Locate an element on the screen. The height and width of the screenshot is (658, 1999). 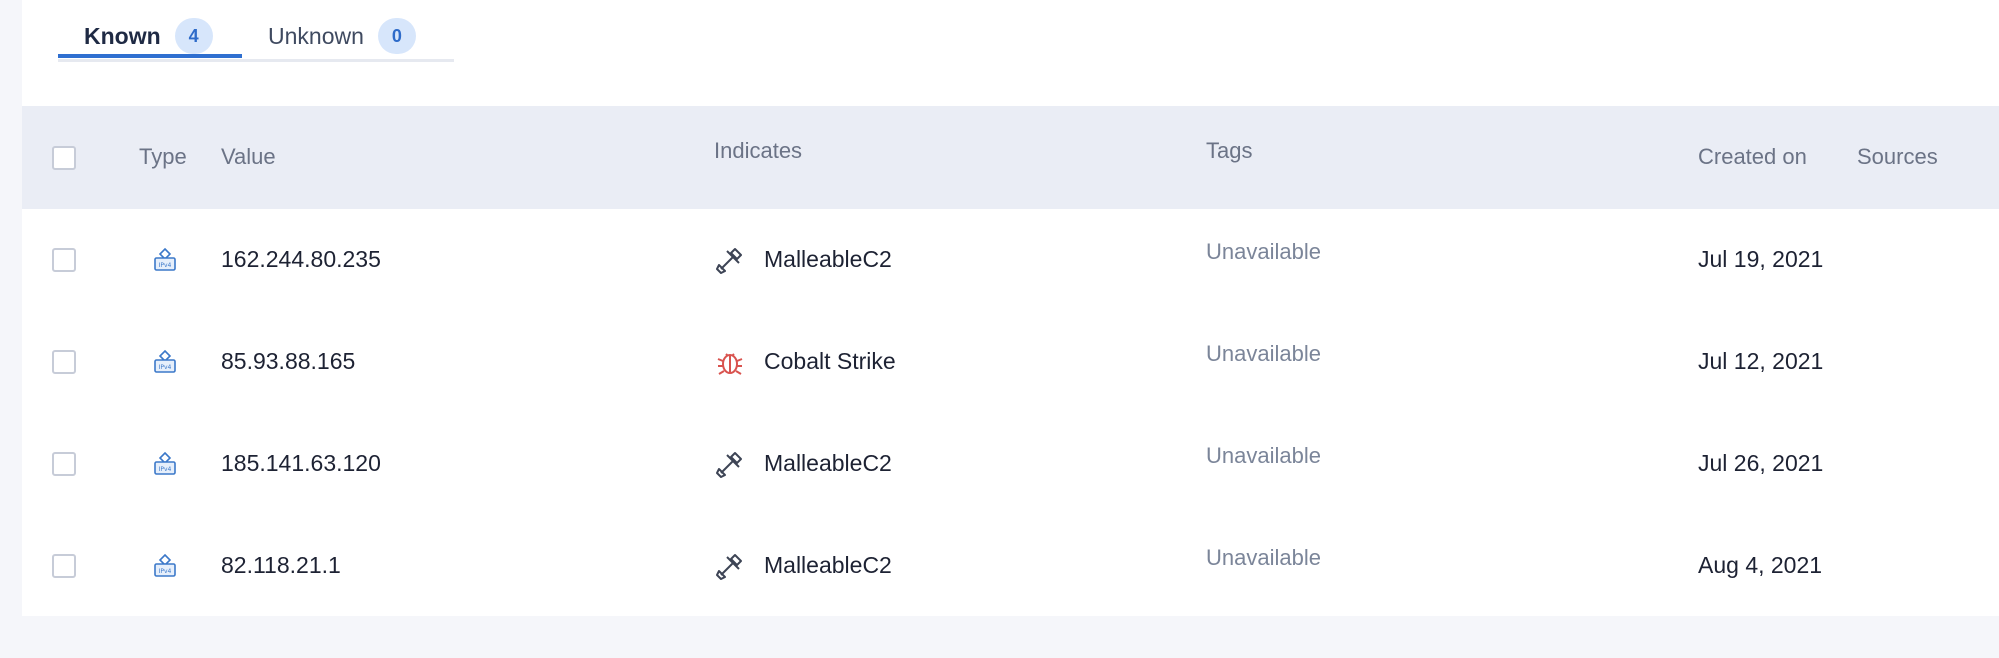
header-tags: Tags is located at coordinates (1229, 151).